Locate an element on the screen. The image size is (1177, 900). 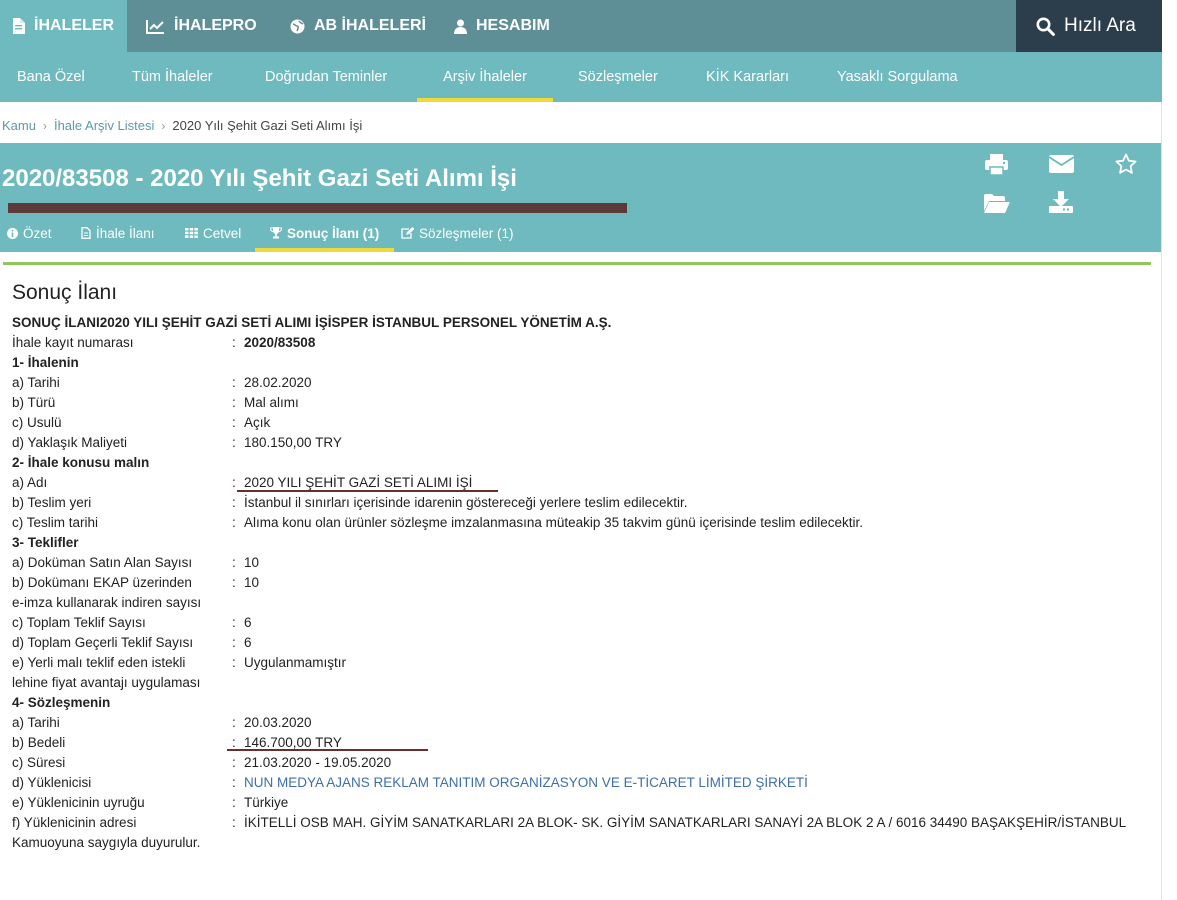
trophy-icon is located at coordinates (276, 233).